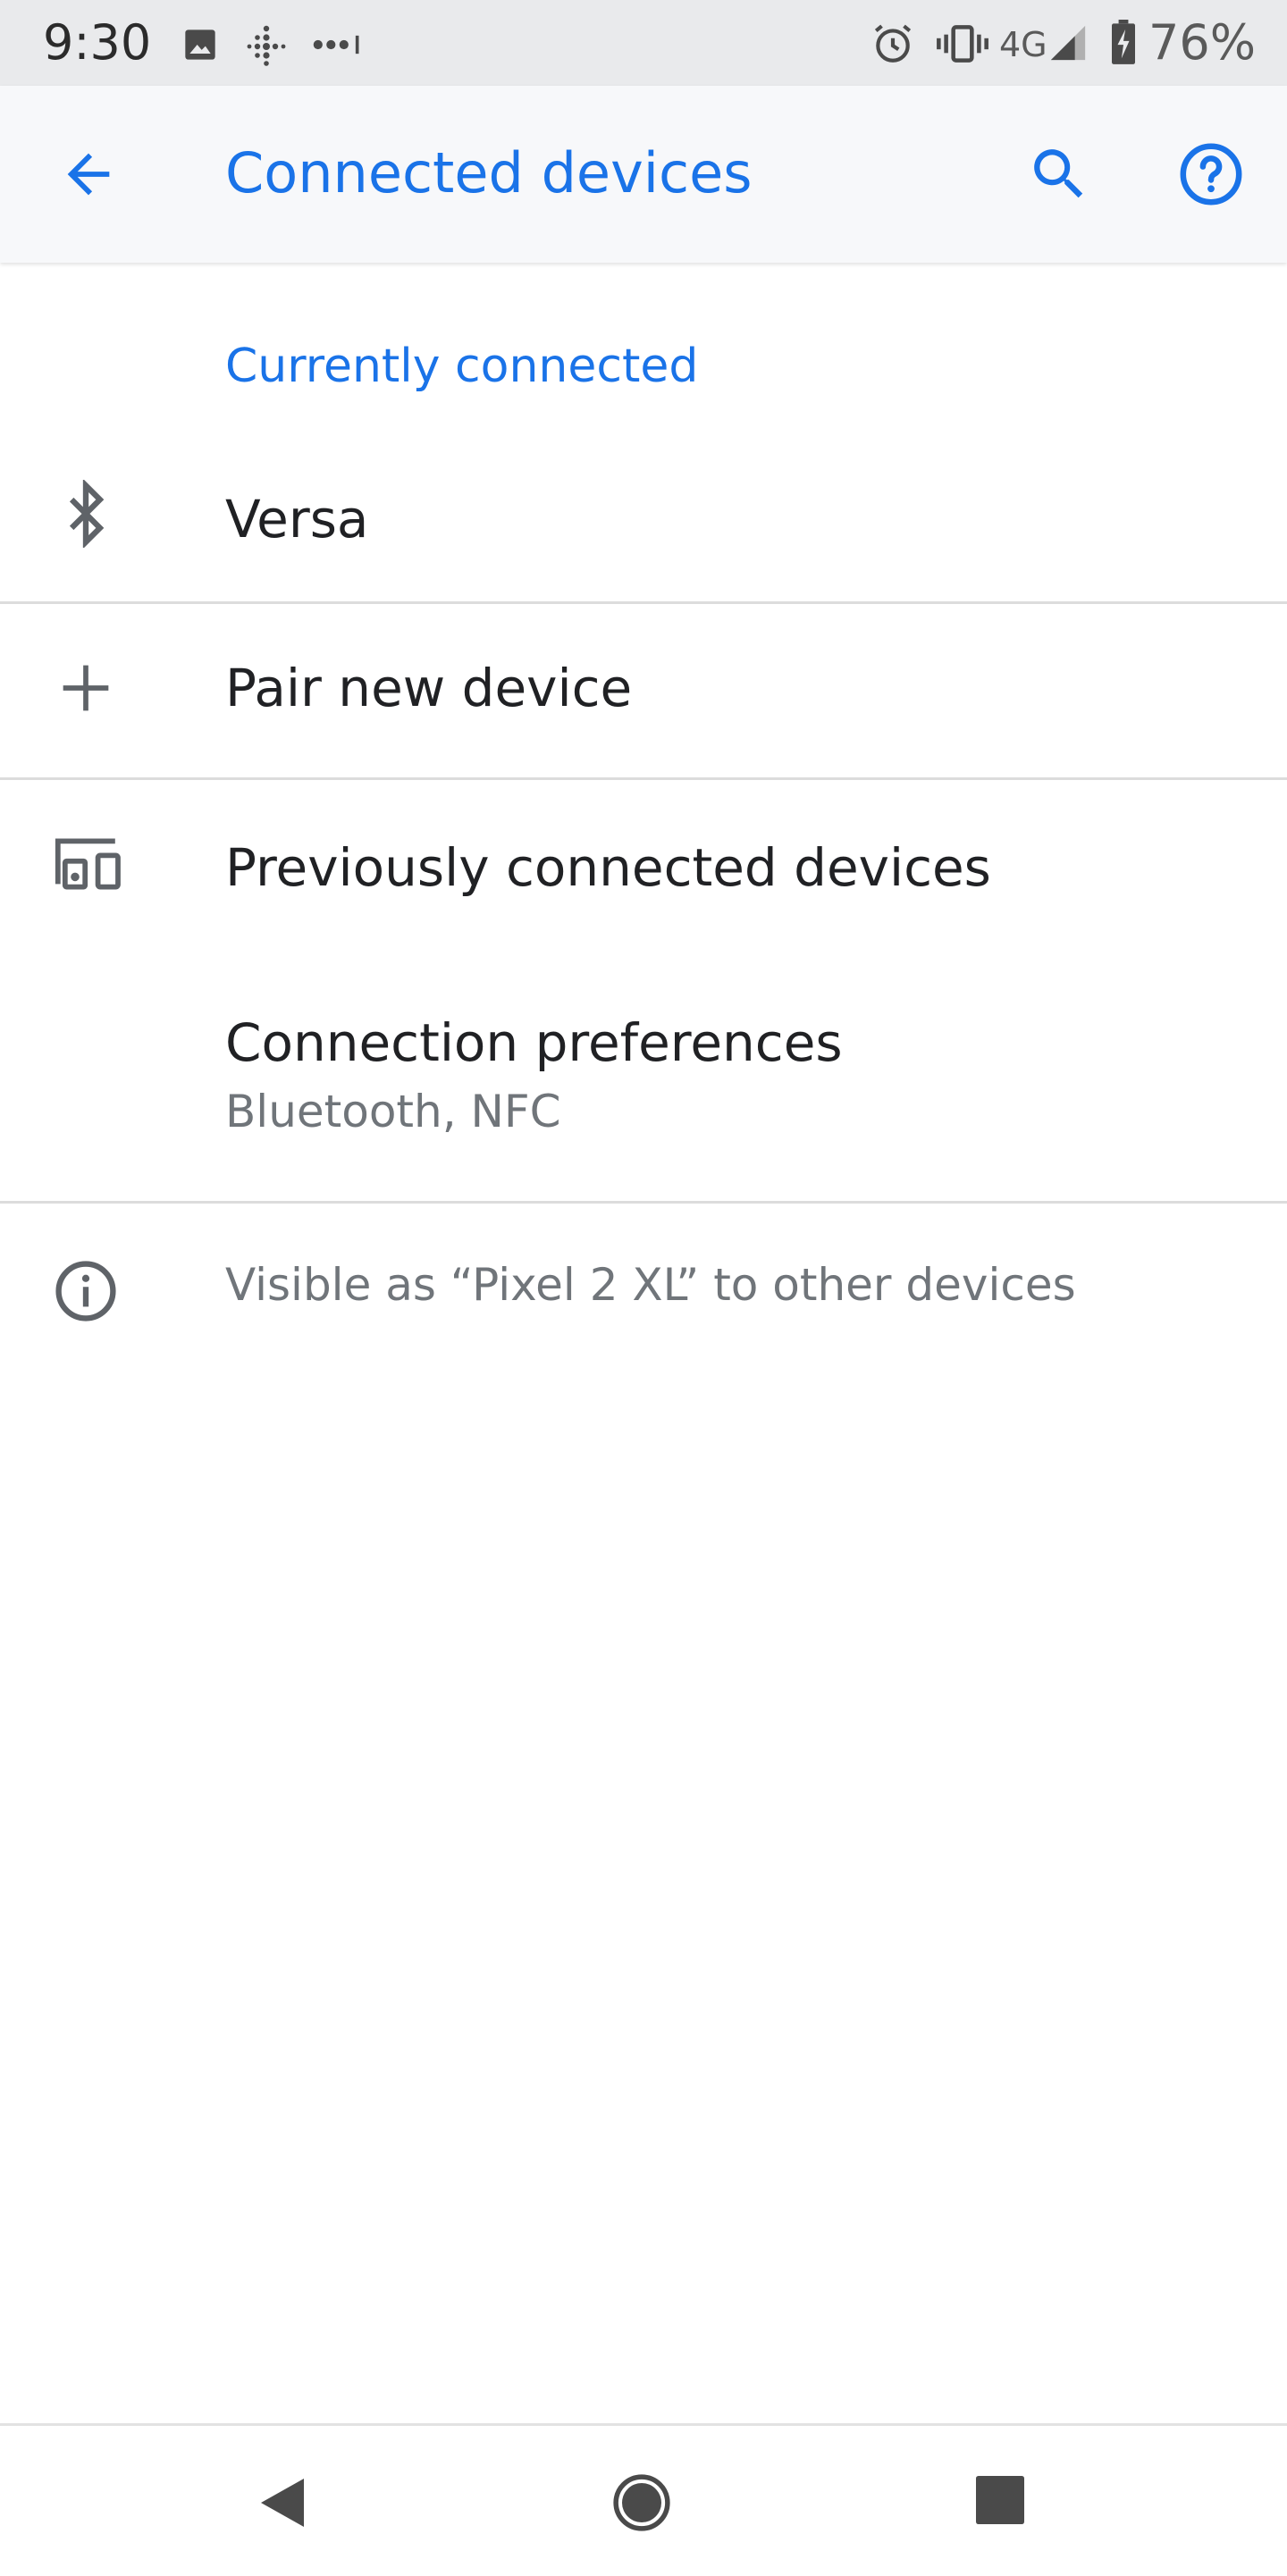 This screenshot has height=2576, width=1287. I want to click on pair-new-device-row: Pair new device, so click(643, 690).